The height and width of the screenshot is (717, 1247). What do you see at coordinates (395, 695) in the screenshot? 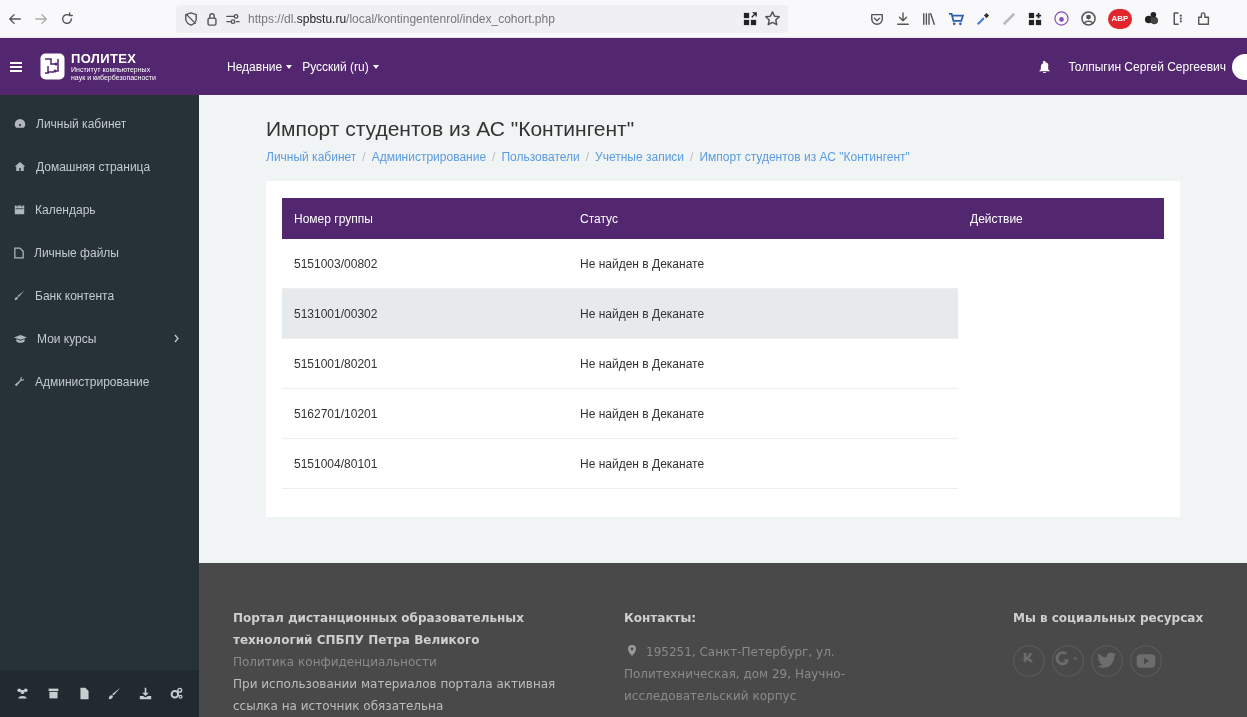
I see `footer-notice: При использовании материалов портала активная ссылка на источник обязательна` at bounding box center [395, 695].